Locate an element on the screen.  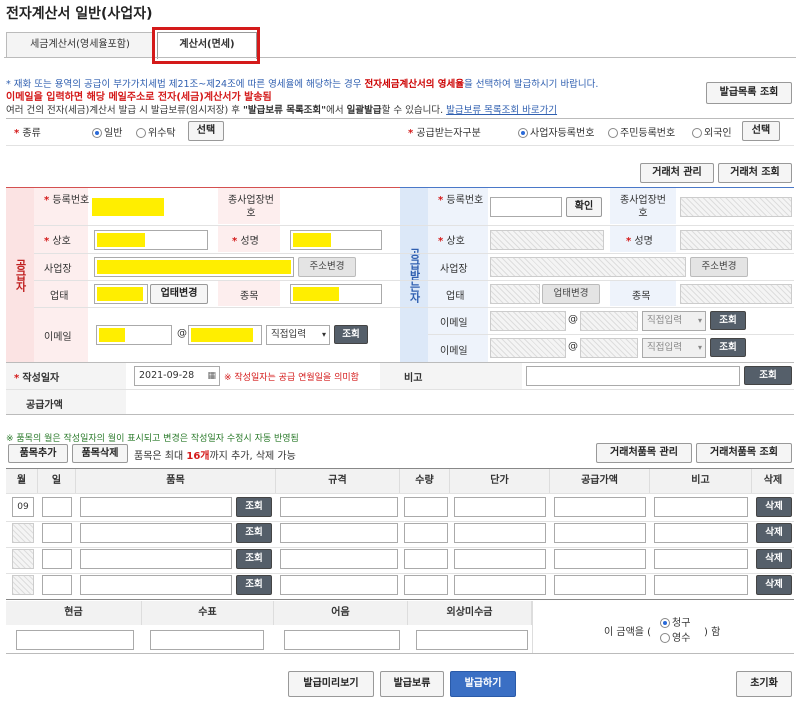
receiver-item-input is located at coordinates (736, 294).